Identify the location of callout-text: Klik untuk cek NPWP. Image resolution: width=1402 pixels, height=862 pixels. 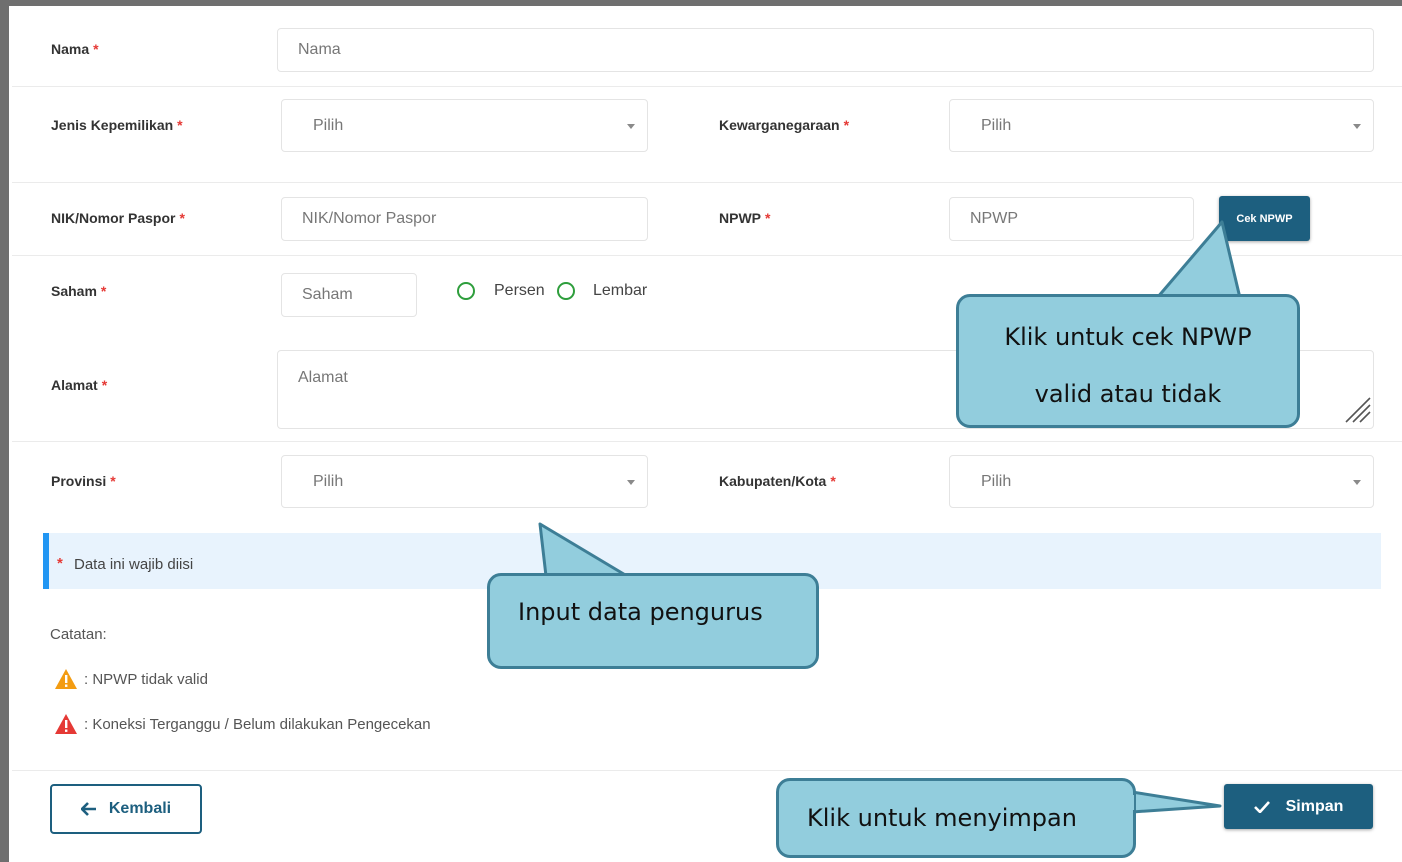
(1128, 337).